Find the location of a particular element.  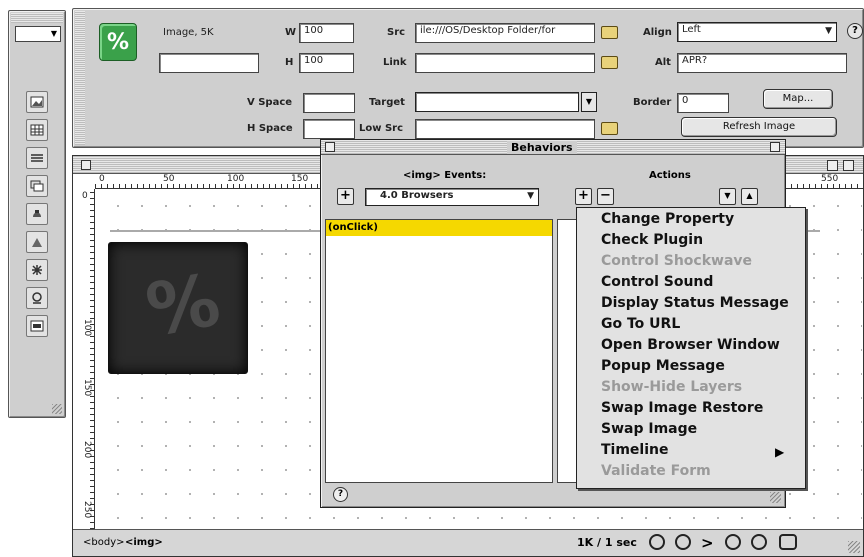

menu-item: Go To URL is located at coordinates (691, 324).